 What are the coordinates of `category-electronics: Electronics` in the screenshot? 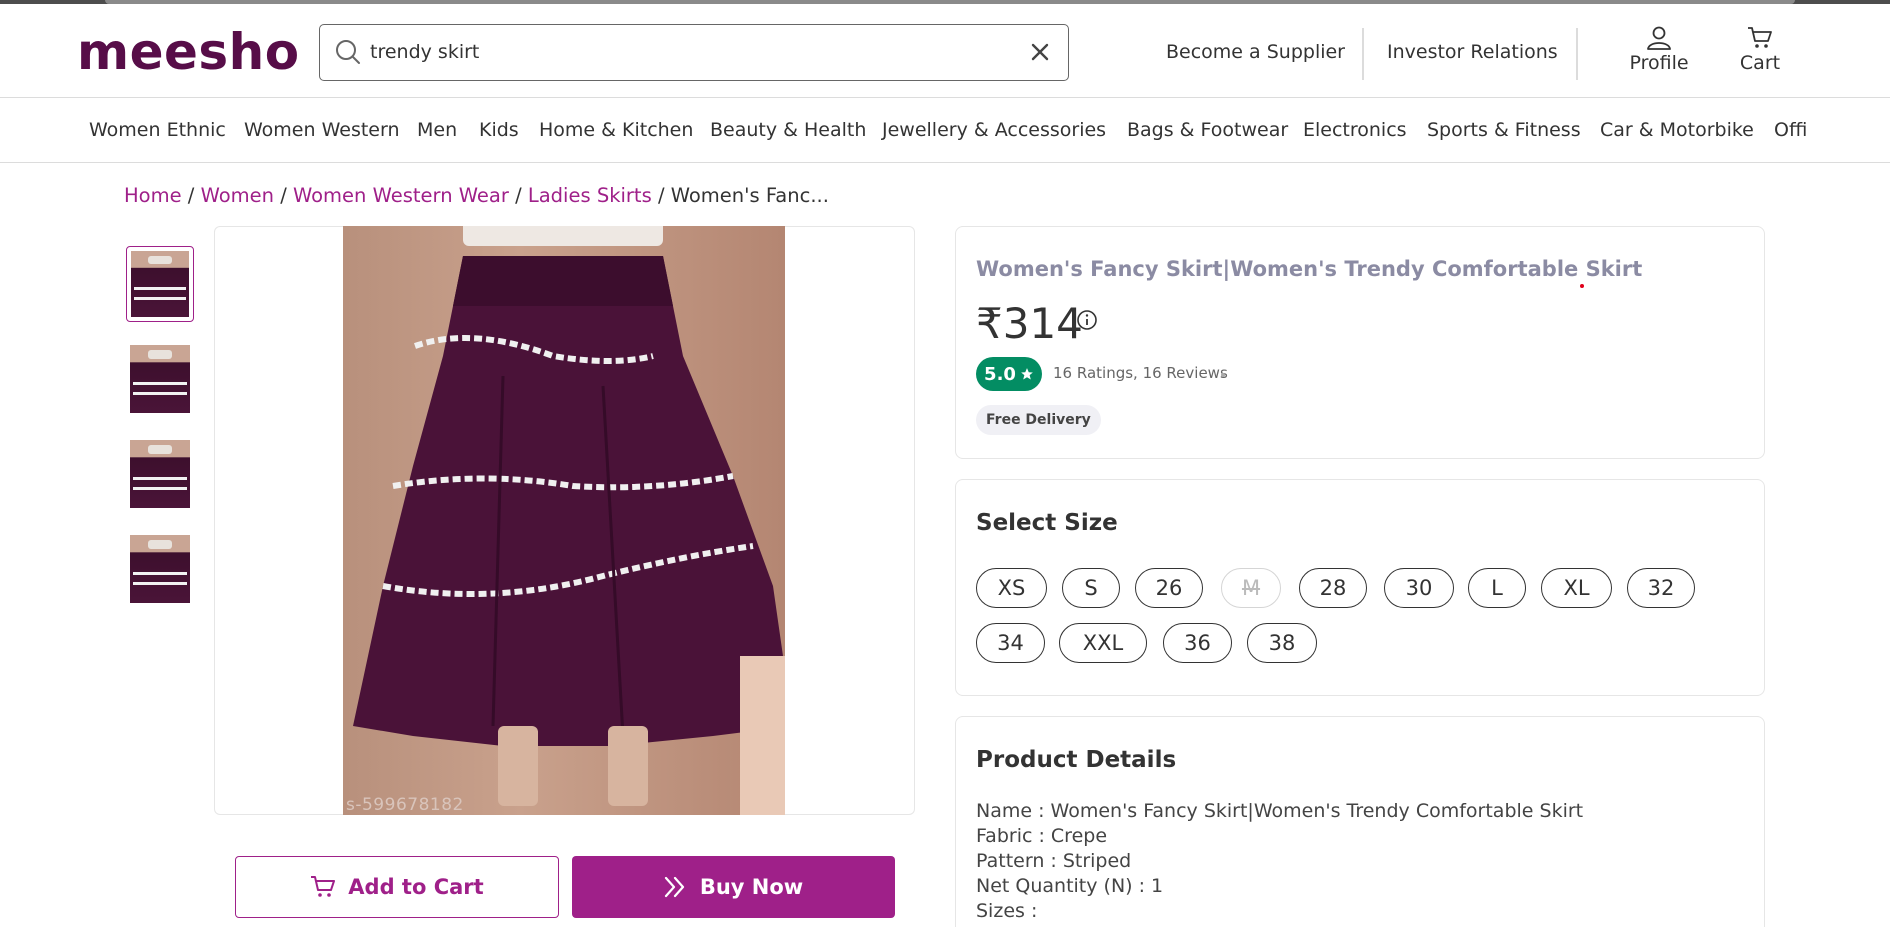 It's located at (1355, 130).